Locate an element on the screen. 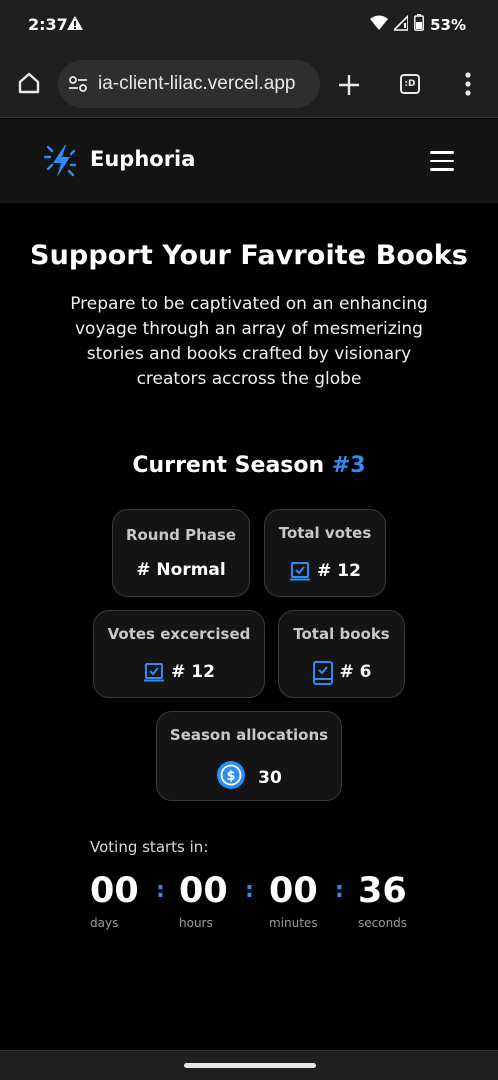 The width and height of the screenshot is (498, 1080). gesture-nav-bar is located at coordinates (249, 1065).